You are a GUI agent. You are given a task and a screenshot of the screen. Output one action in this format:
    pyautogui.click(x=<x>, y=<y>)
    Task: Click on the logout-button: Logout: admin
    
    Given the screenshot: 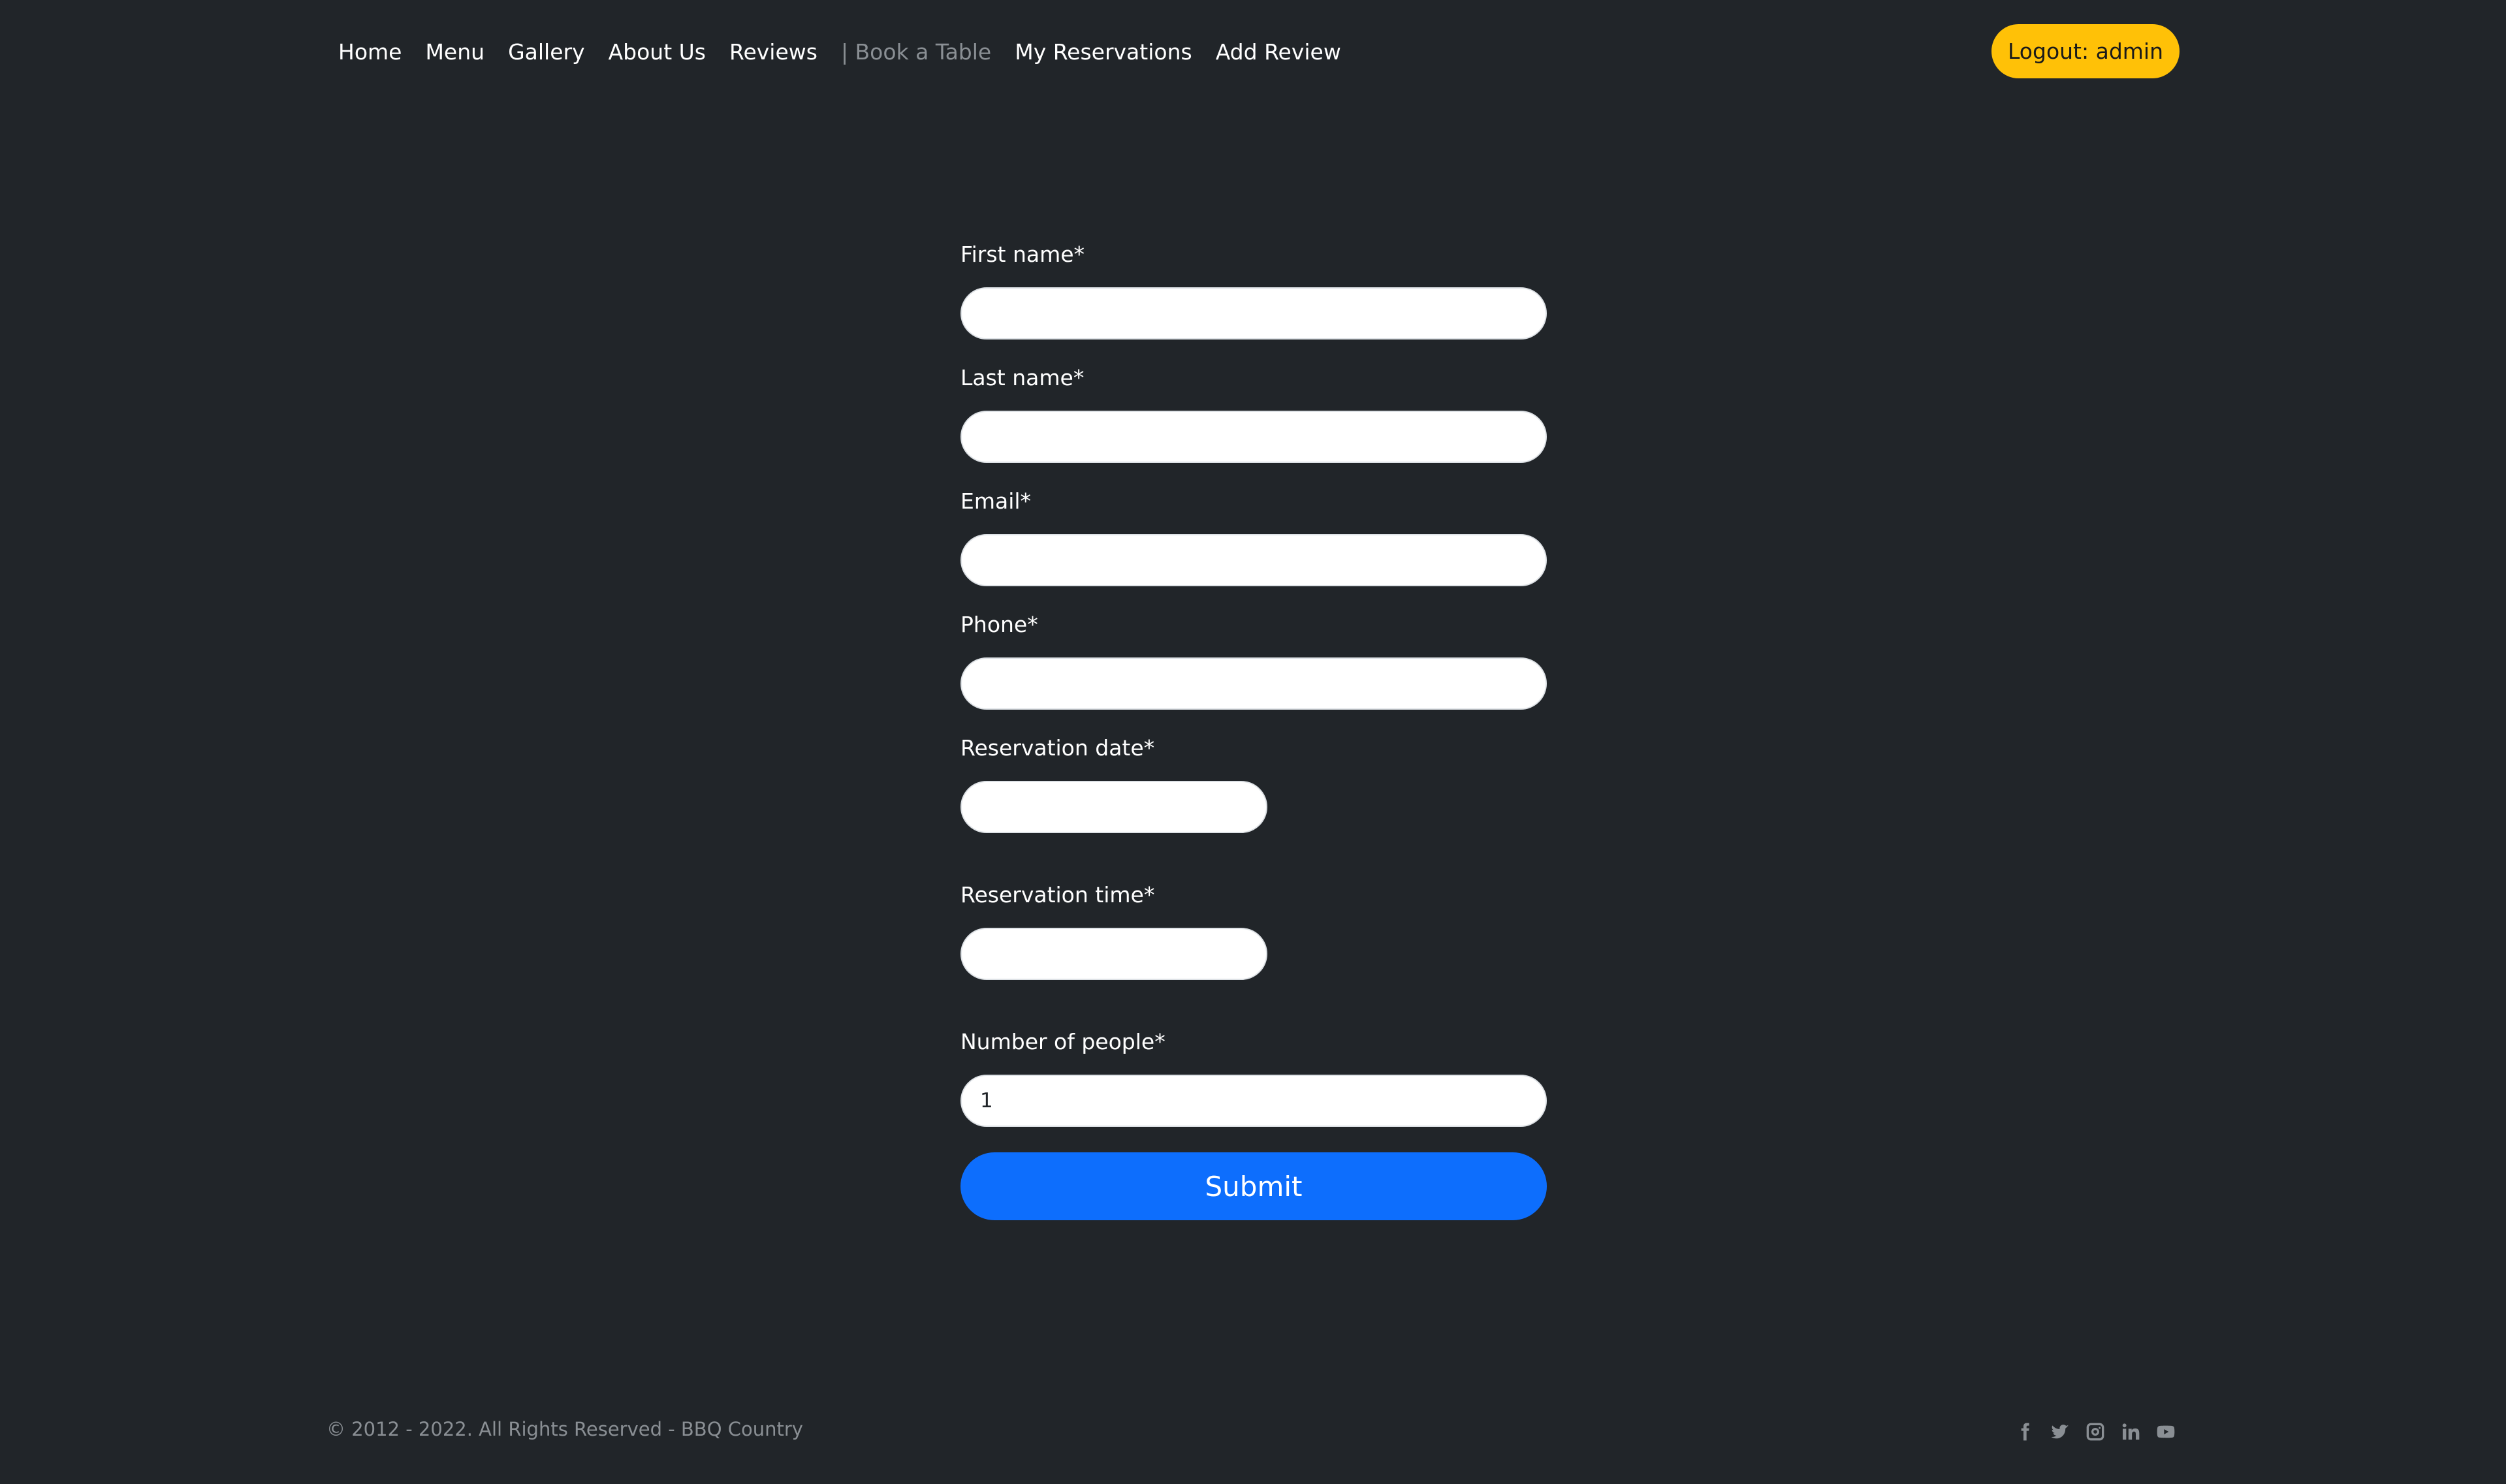 What is the action you would take?
    pyautogui.click(x=2086, y=51)
    